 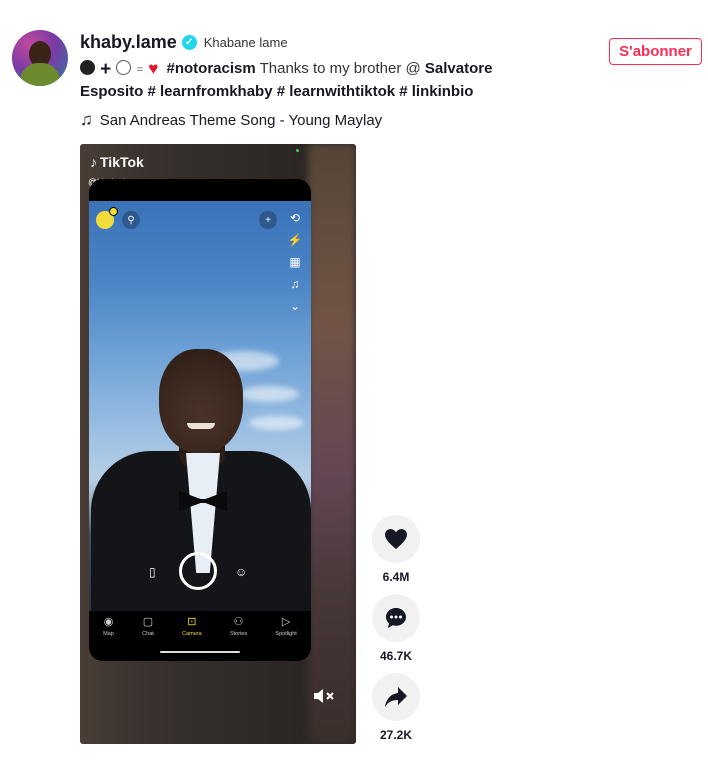 I want to click on flip-camera-icon: ⟲, so click(x=295, y=218).